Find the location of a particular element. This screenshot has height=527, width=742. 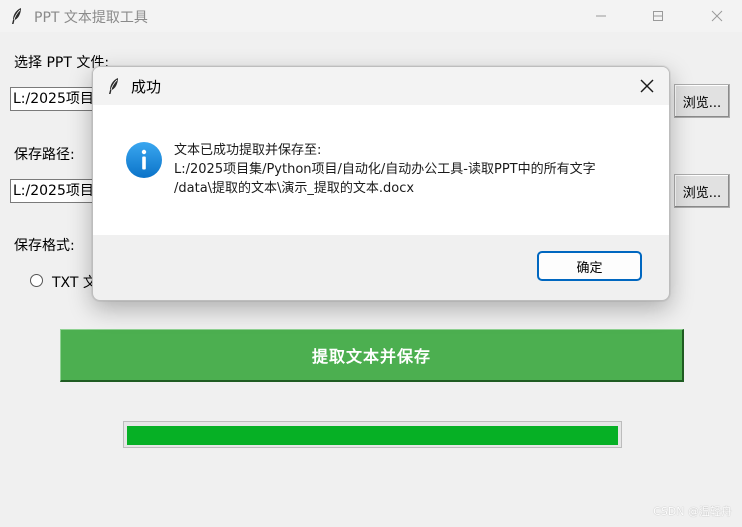

progress-bar is located at coordinates (372, 434).